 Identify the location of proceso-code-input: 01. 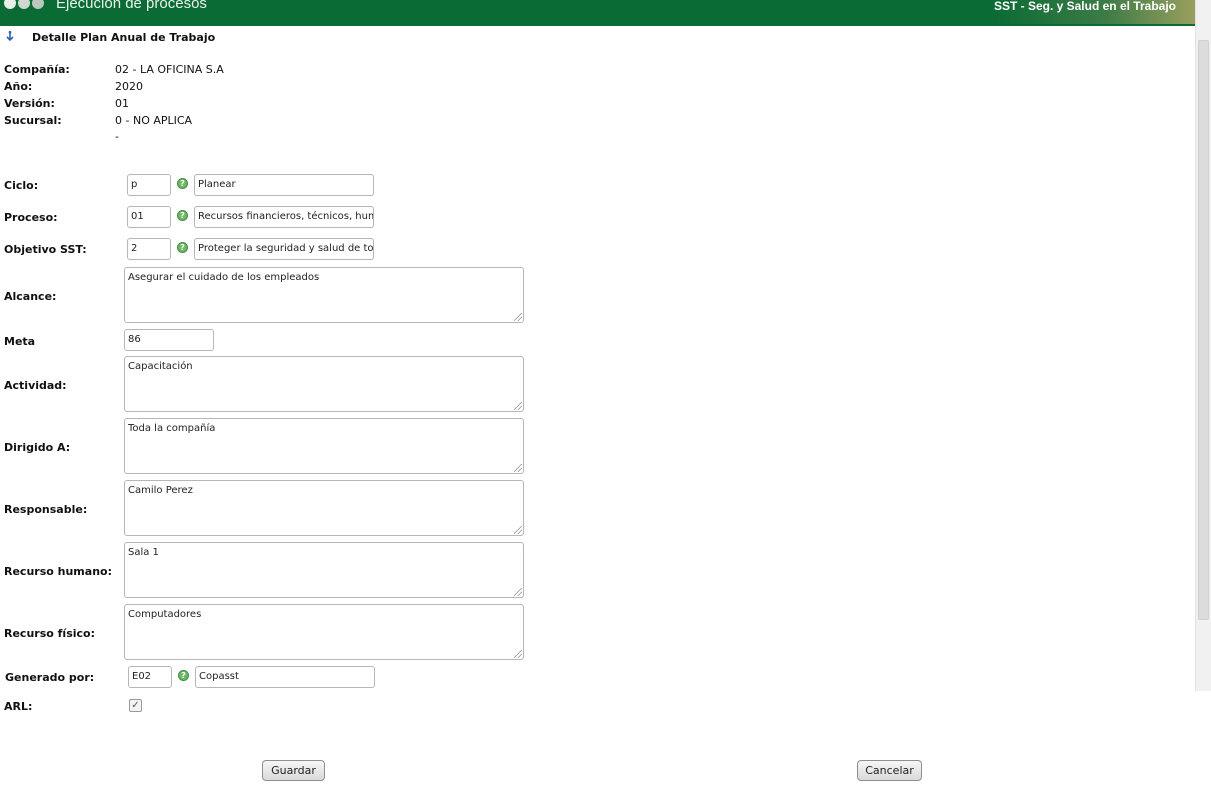
(149, 217).